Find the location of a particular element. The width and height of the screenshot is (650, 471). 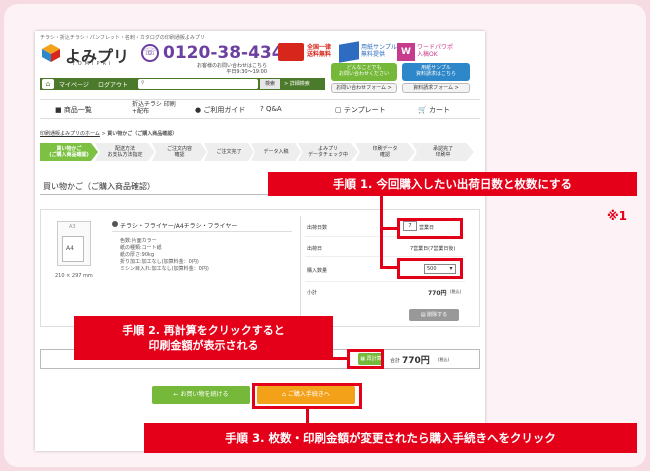

ship-date-label: 出荷日 is located at coordinates (315, 249).